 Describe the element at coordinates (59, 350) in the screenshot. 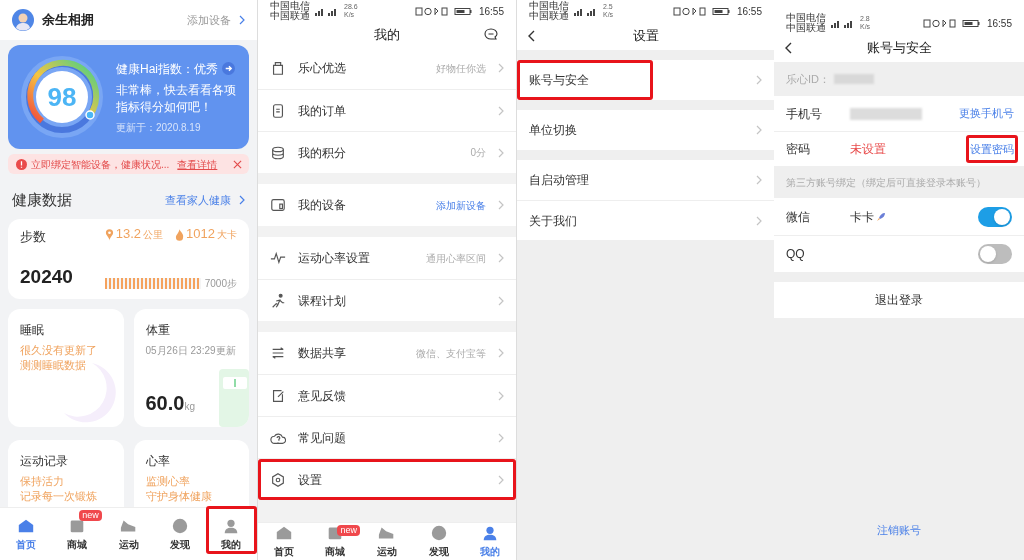

I see `card-message: 很久没有更新了` at that location.